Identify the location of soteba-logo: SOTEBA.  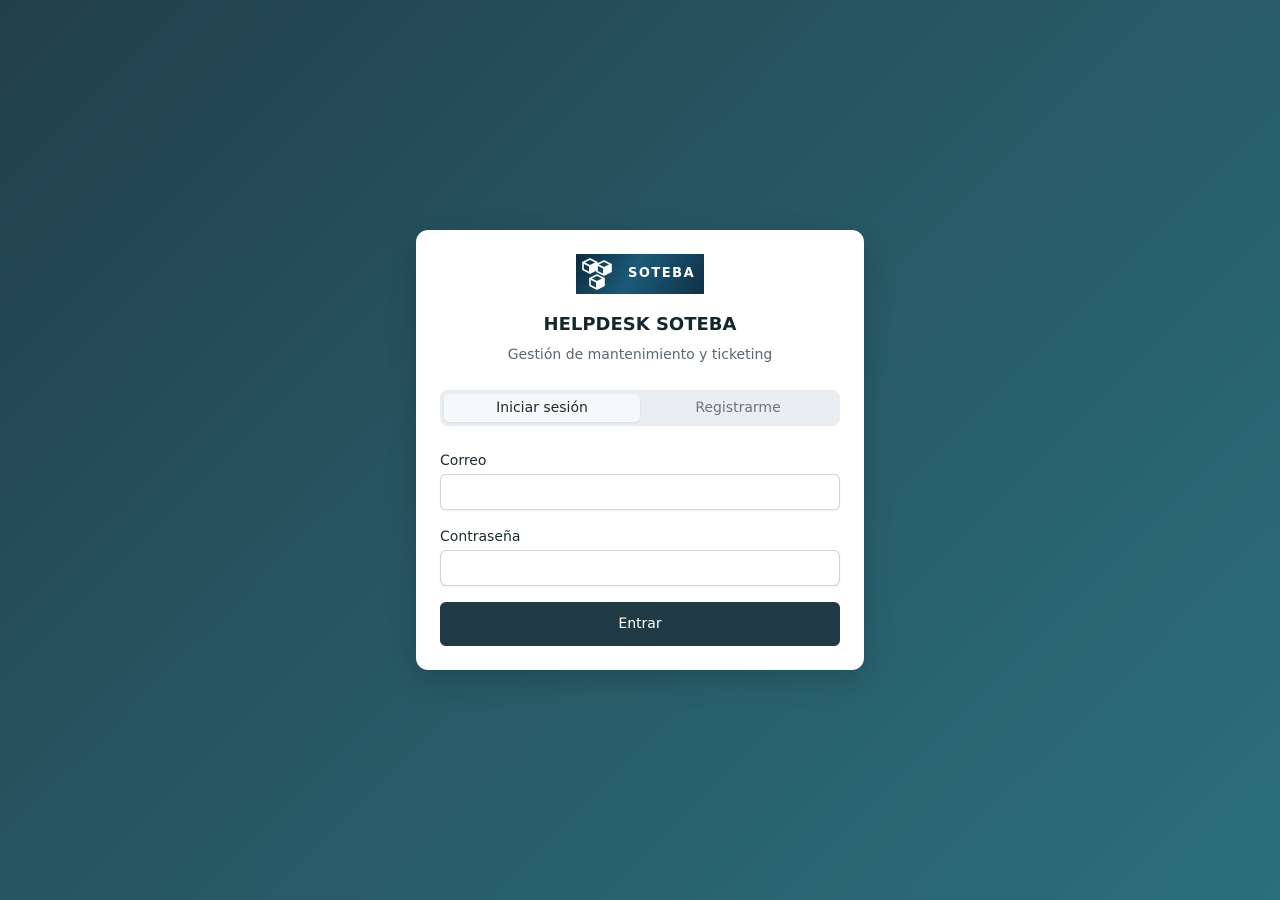
(640, 274).